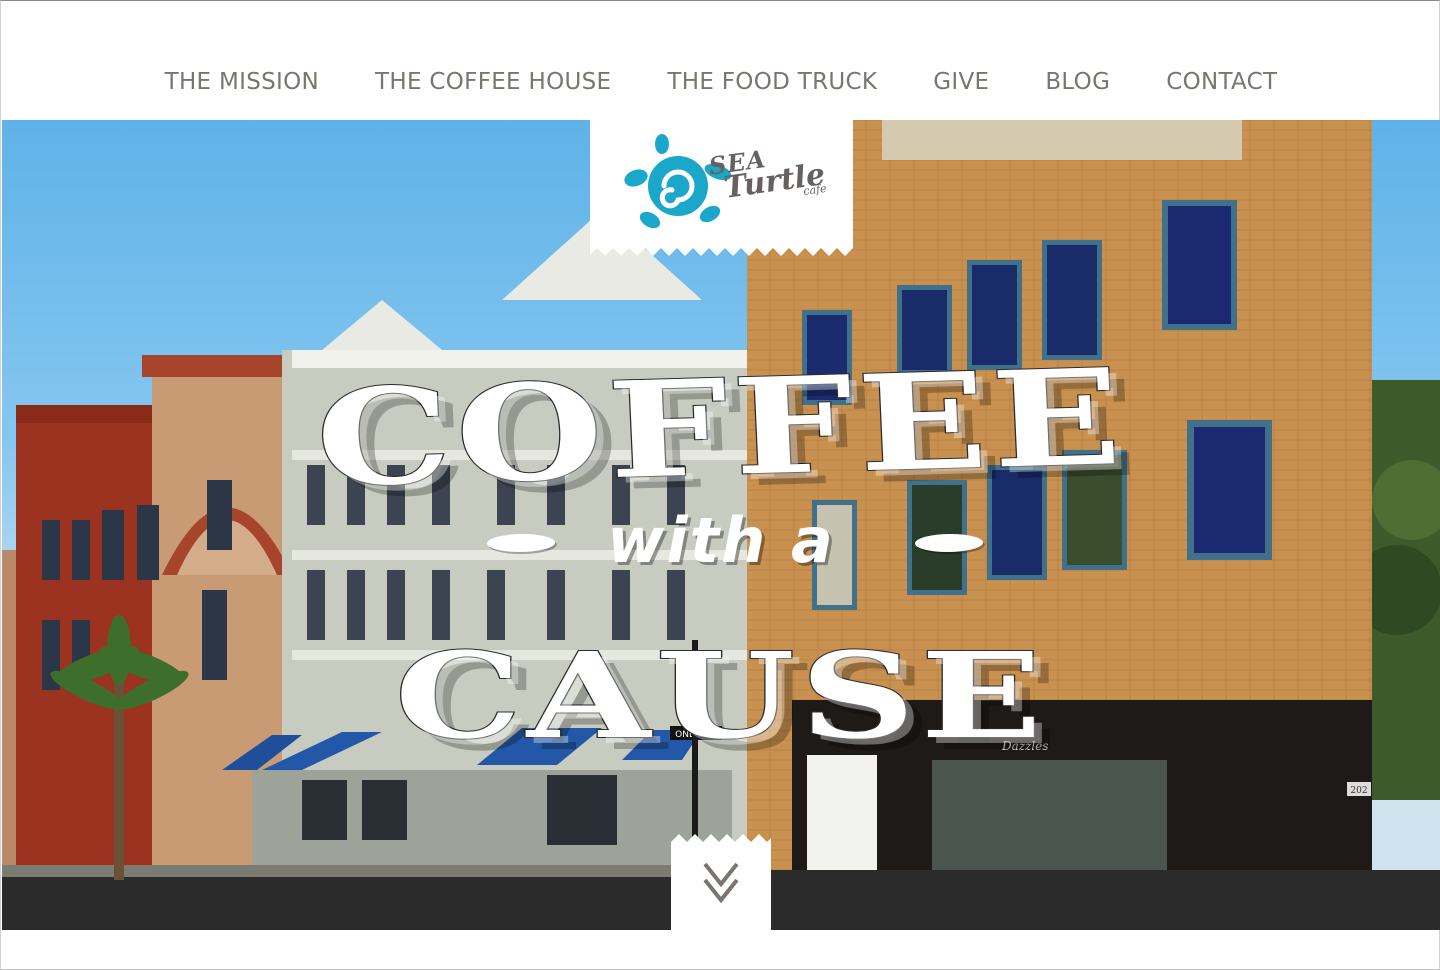 This screenshot has height=970, width=1440. I want to click on nav-item-contact: CONTACT, so click(1221, 82).